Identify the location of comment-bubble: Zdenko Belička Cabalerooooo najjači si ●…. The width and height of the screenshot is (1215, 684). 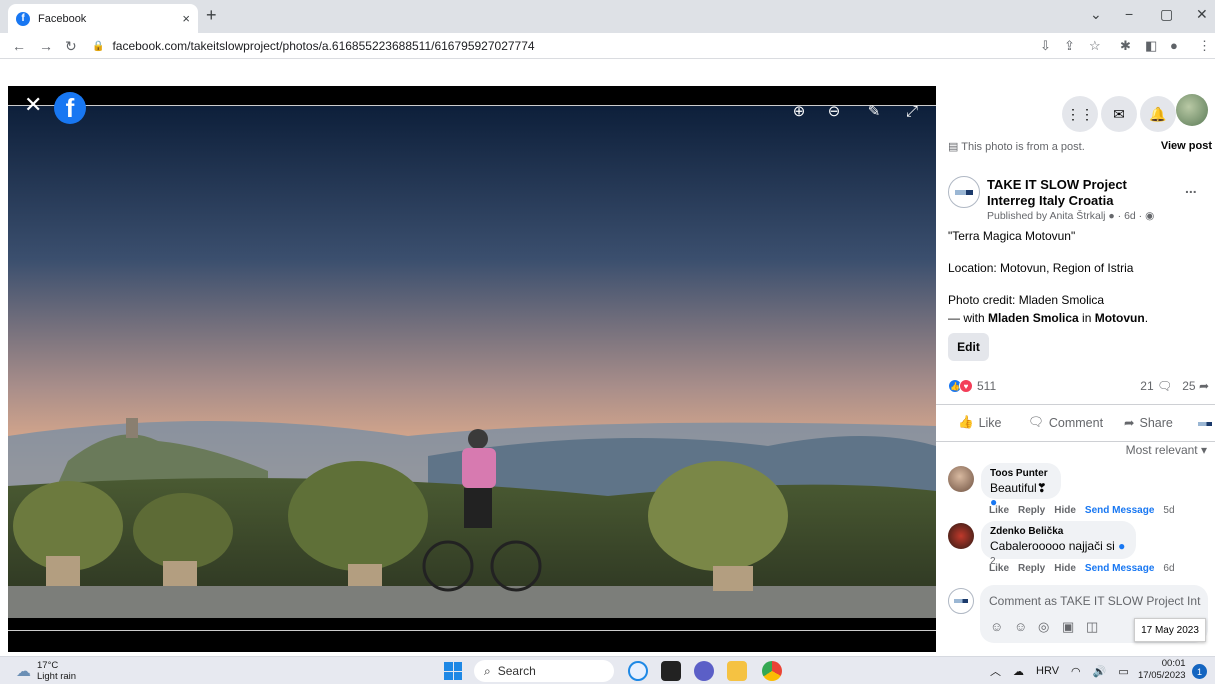
(1058, 544).